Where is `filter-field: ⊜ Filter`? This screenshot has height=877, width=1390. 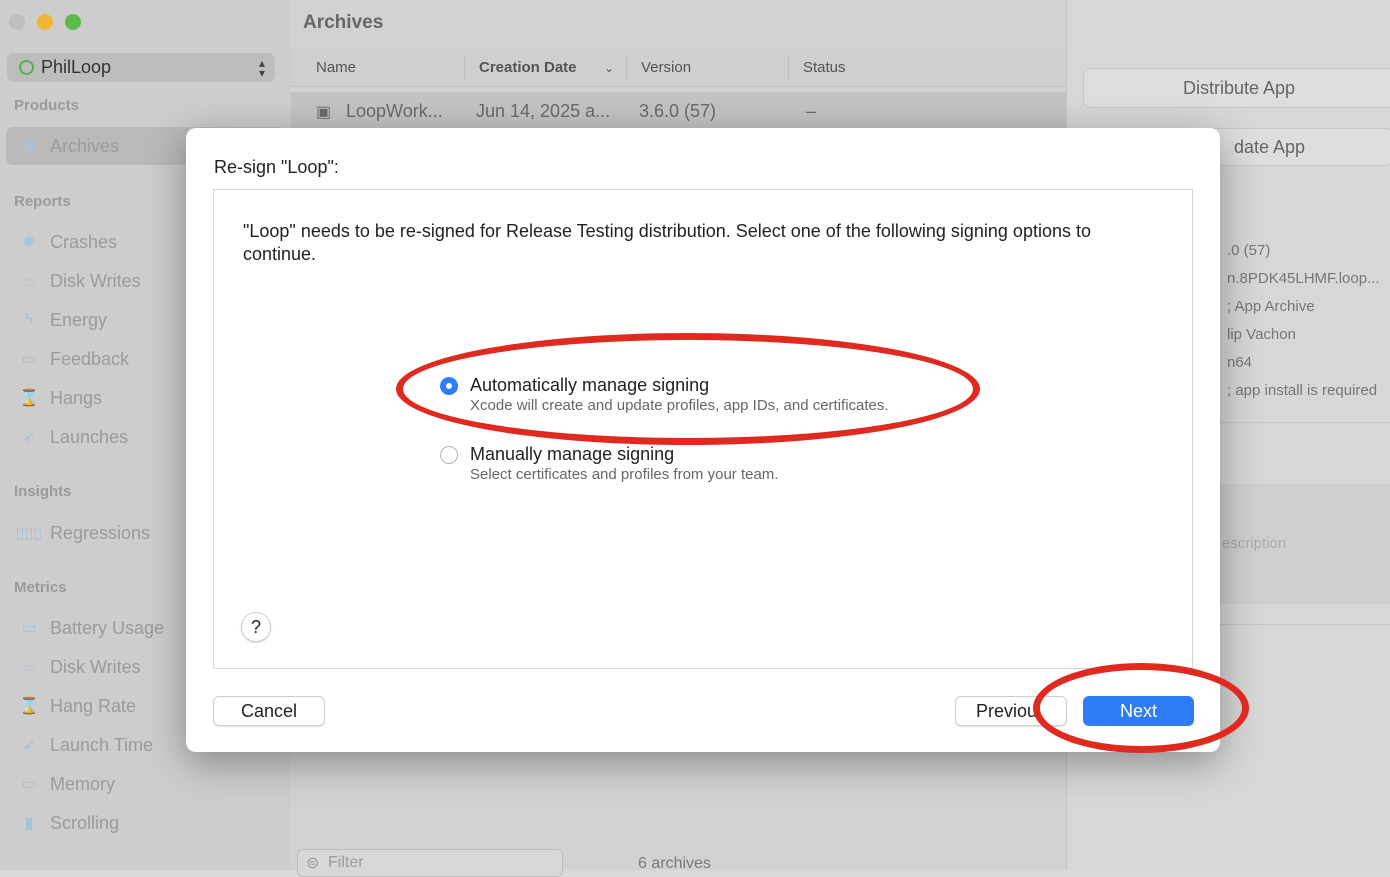
filter-field: ⊜ Filter is located at coordinates (430, 863).